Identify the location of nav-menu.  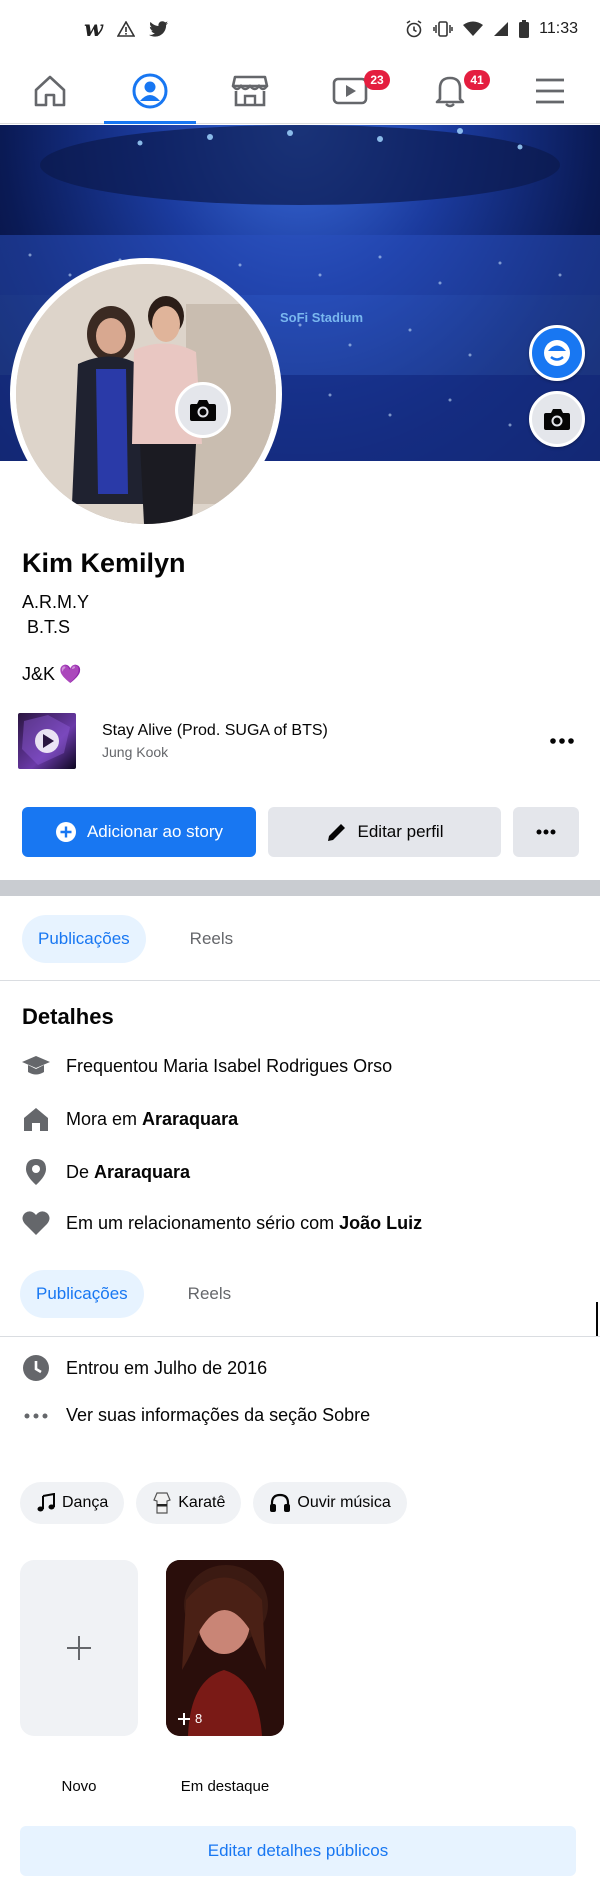
(550, 90).